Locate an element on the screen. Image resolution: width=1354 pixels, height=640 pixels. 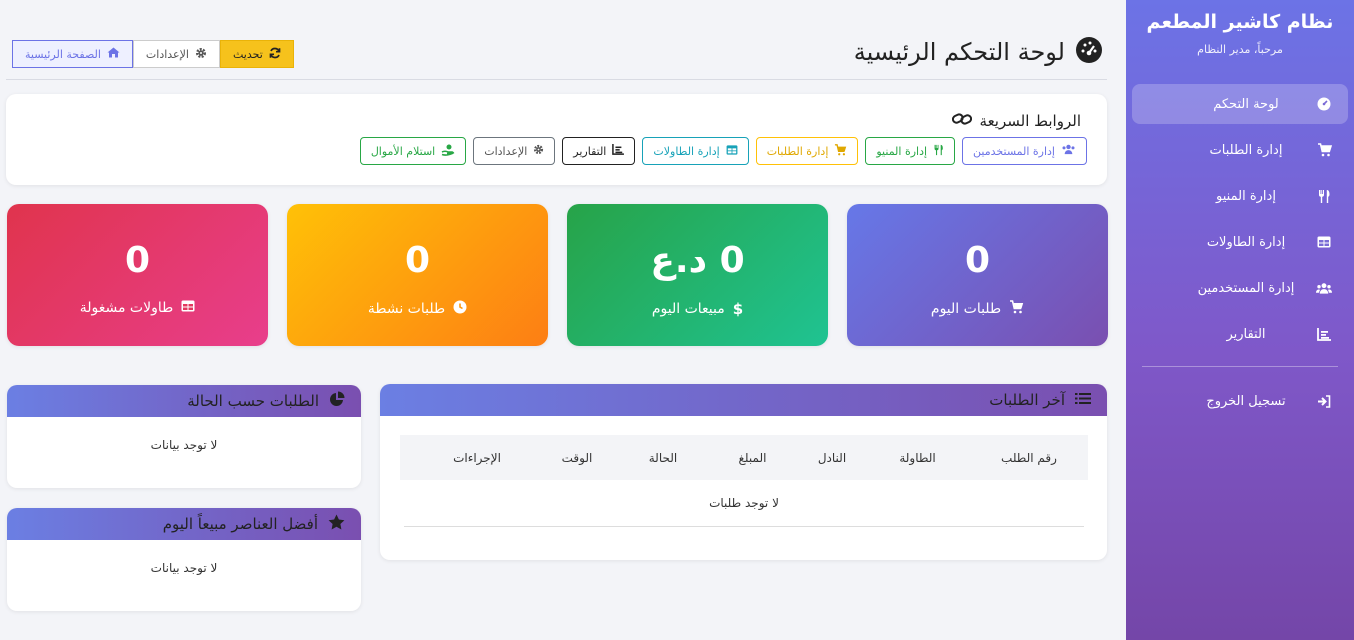
logout-icon is located at coordinates (1324, 401).